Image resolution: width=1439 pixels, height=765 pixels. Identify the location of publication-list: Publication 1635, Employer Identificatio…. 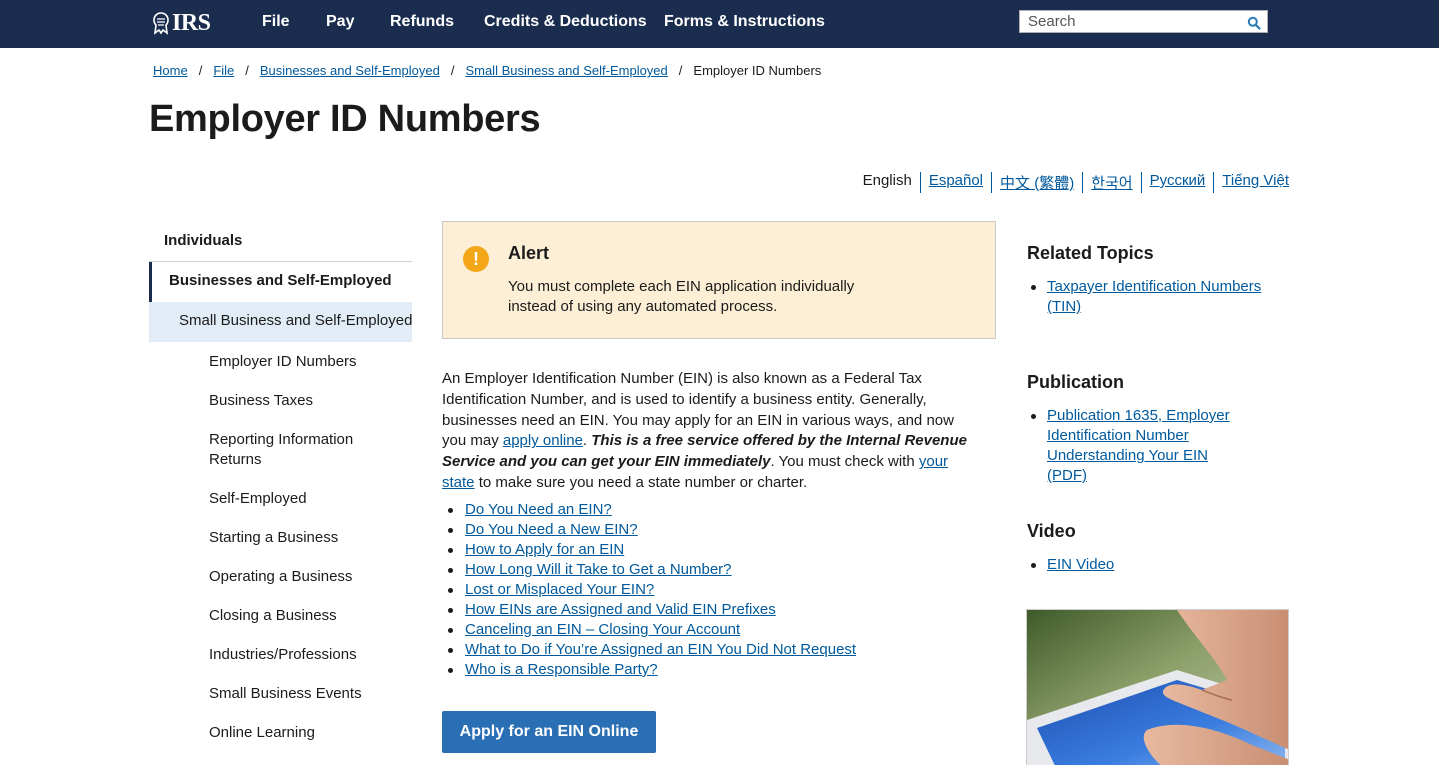
(1141, 446).